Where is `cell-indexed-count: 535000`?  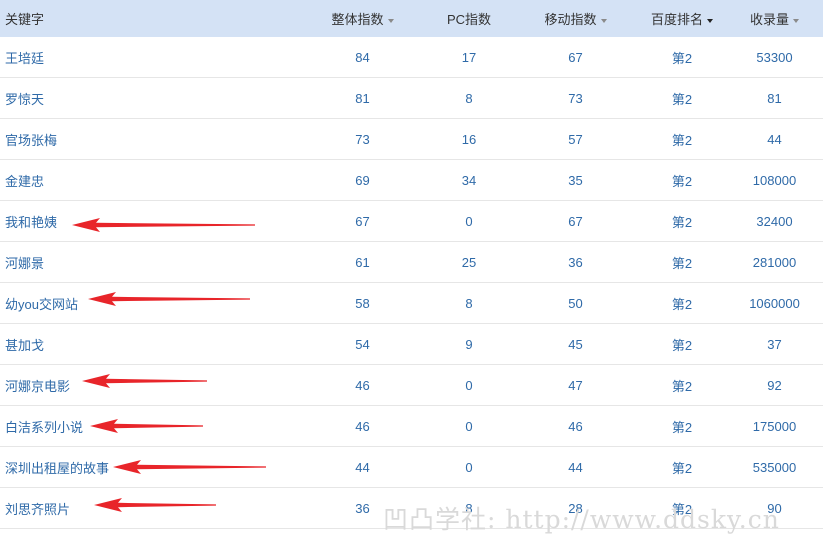 cell-indexed-count: 535000 is located at coordinates (774, 467).